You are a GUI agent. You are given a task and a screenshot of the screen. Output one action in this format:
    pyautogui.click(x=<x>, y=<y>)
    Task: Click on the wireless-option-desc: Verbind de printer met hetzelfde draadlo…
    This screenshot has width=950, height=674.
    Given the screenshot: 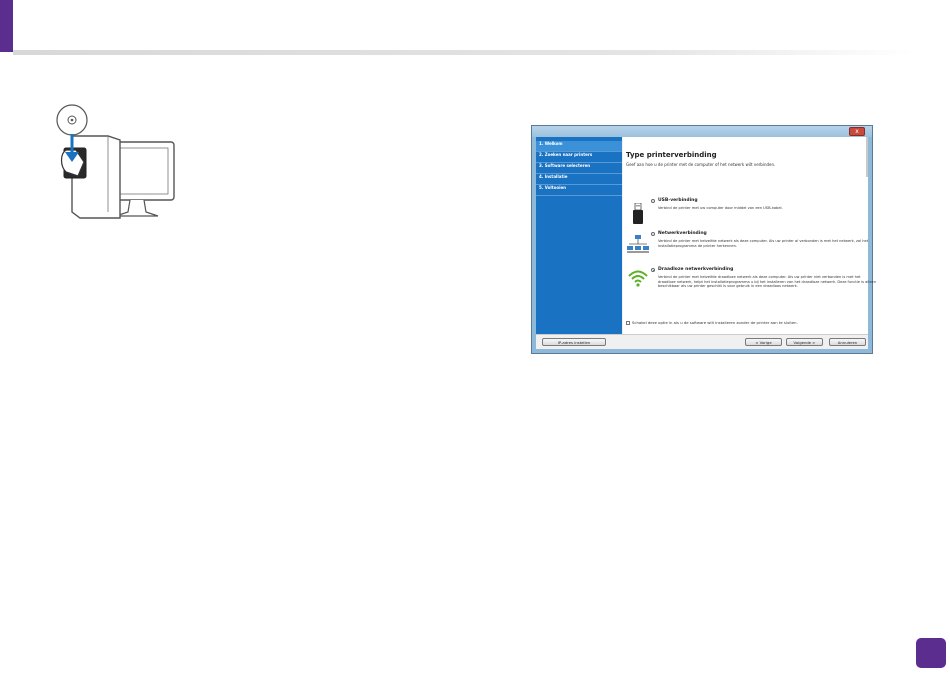 What is the action you would take?
    pyautogui.click(x=767, y=282)
    